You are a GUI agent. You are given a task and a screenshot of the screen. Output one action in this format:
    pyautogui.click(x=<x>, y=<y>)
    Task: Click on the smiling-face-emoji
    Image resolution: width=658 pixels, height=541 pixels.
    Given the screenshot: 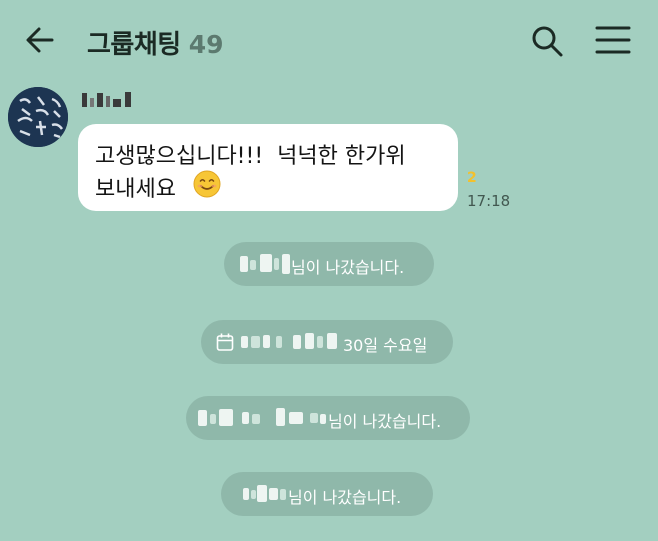 What is the action you would take?
    pyautogui.click(x=207, y=184)
    